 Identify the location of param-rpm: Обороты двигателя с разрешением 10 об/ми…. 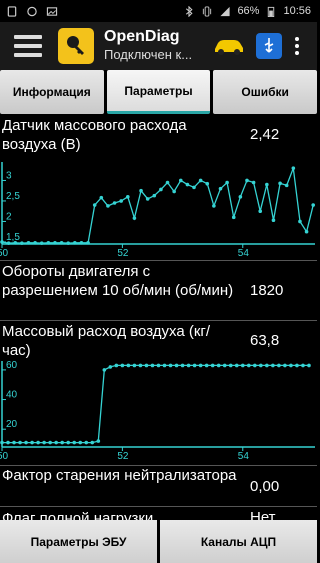
(158, 291).